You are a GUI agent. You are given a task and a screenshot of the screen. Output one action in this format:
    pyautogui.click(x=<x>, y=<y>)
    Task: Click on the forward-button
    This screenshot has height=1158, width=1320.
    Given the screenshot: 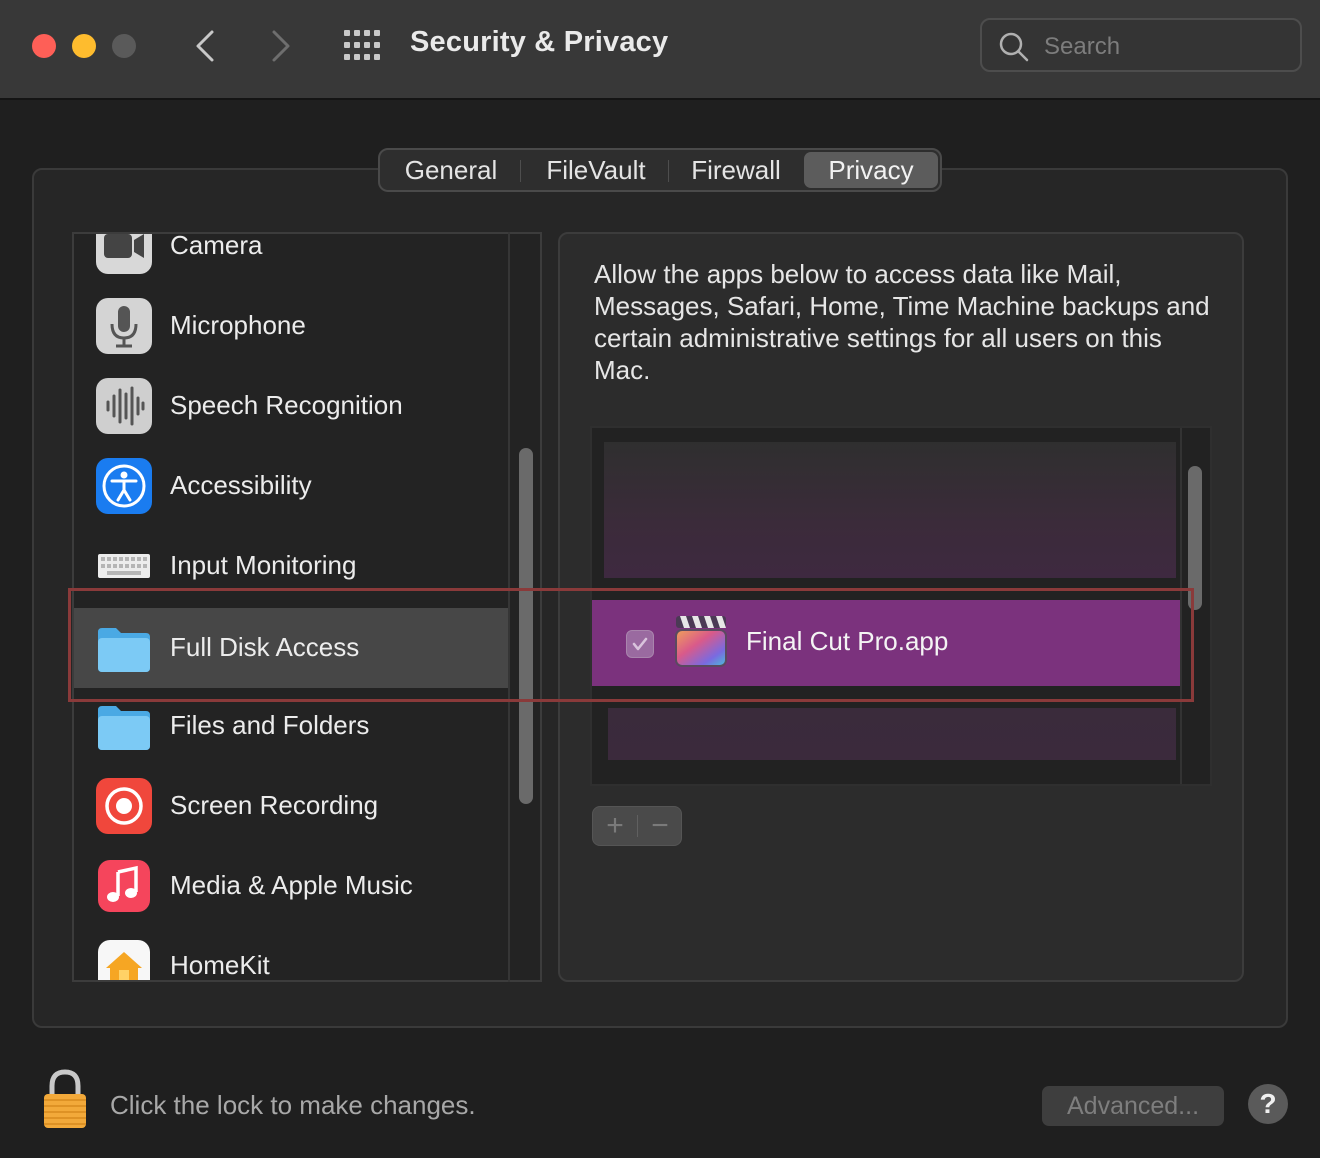 What is the action you would take?
    pyautogui.click(x=280, y=46)
    